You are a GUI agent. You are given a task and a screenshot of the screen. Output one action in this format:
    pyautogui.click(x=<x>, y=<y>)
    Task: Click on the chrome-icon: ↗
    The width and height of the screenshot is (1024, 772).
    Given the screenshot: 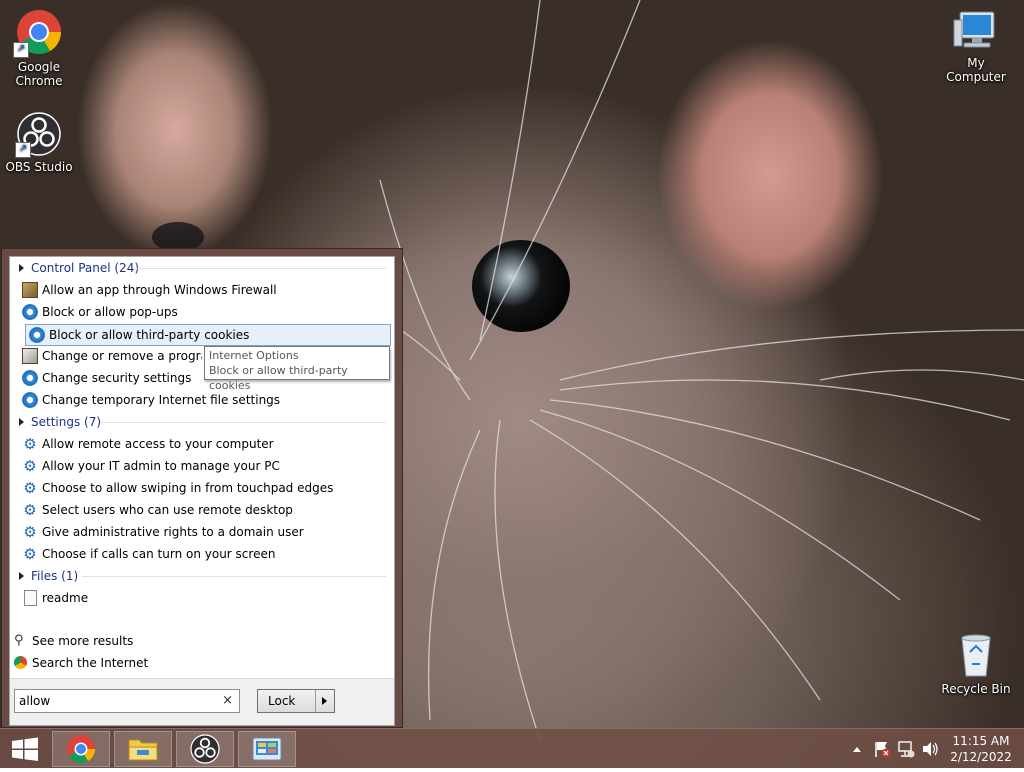 What is the action you would take?
    pyautogui.click(x=38, y=33)
    